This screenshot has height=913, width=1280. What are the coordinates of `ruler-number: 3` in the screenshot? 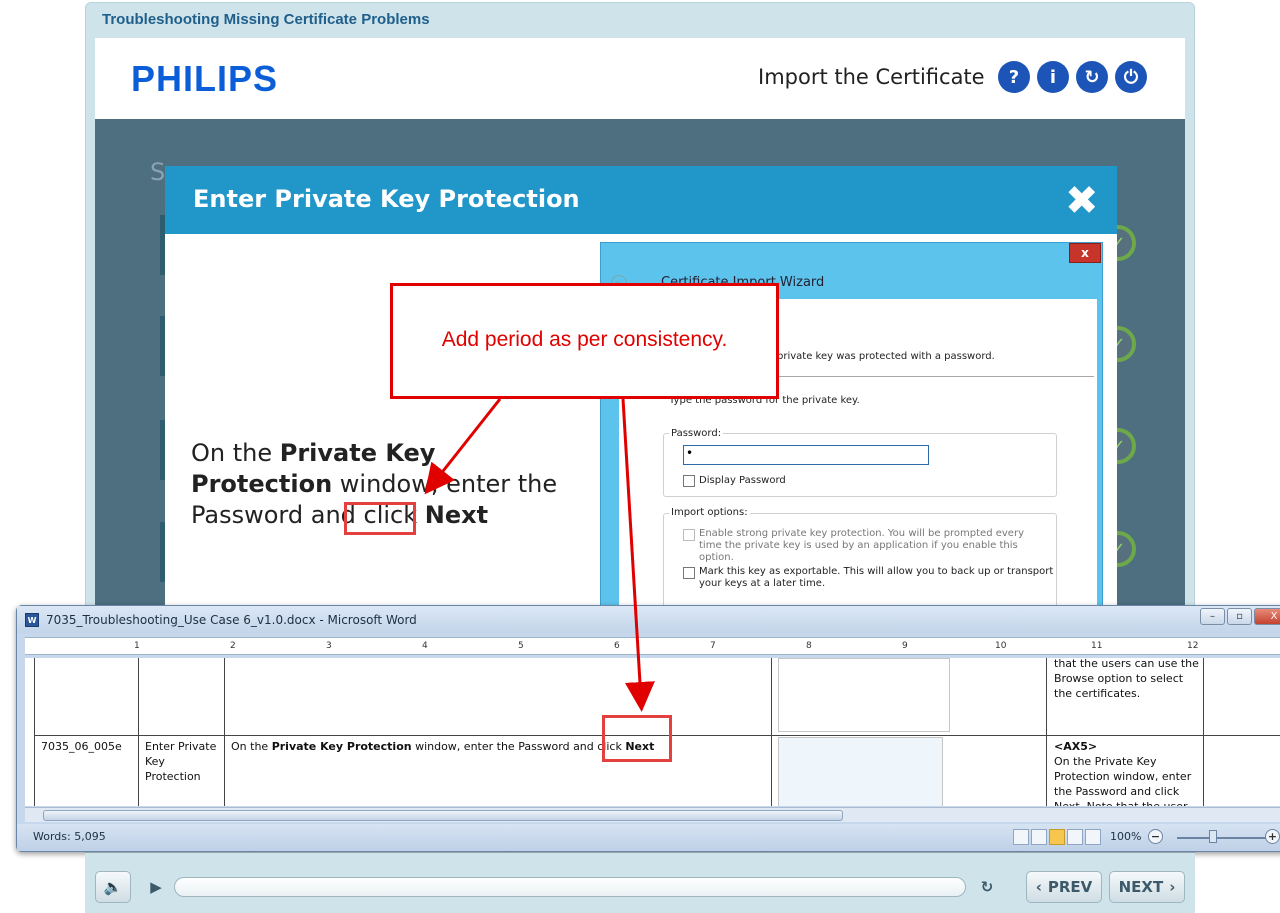 It's located at (329, 646).